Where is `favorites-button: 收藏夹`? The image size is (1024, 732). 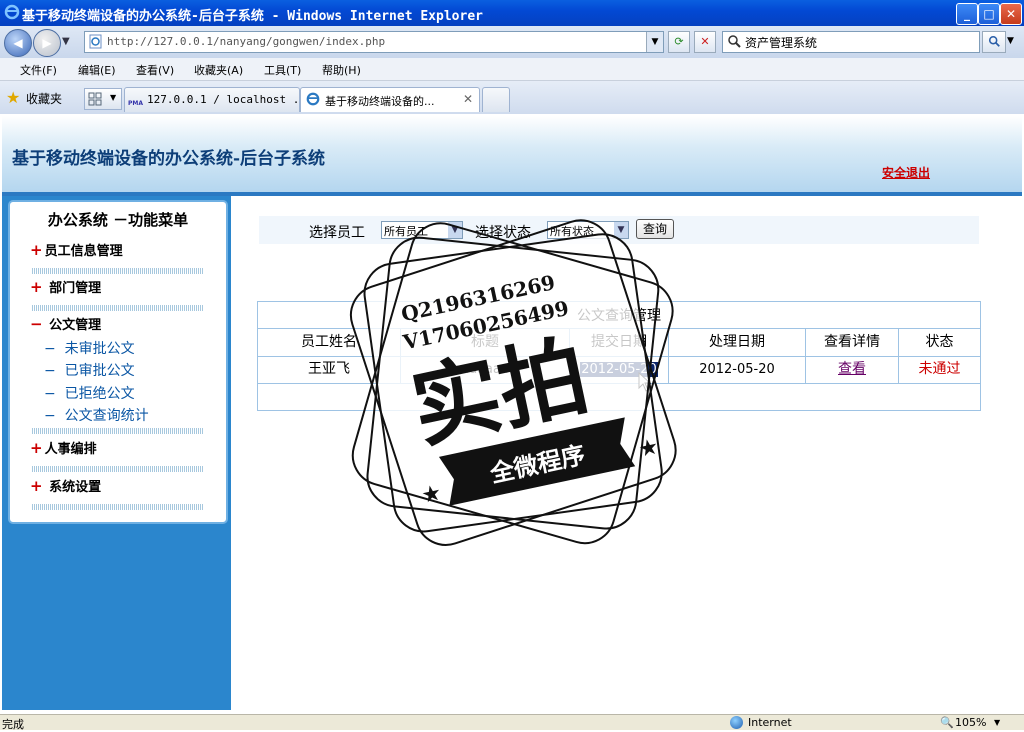
favorites-button: 收藏夹 is located at coordinates (44, 98).